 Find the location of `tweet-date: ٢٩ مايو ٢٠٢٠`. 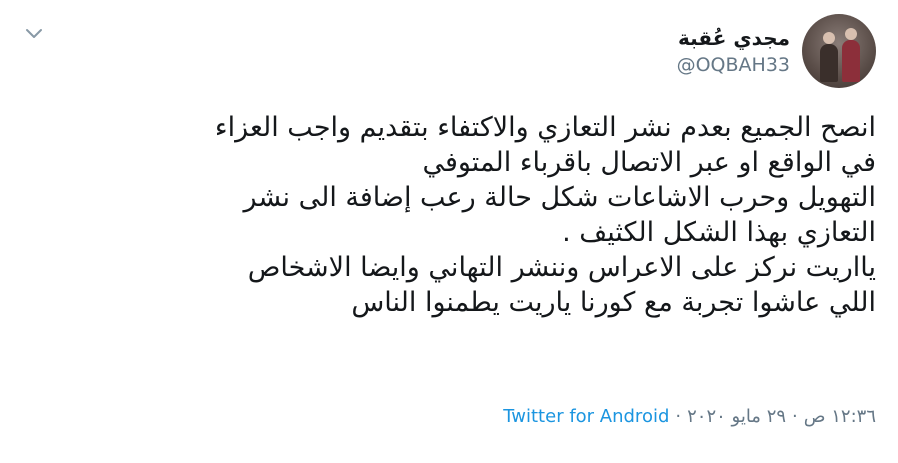

tweet-date: ٢٩ مايو ٢٠٢٠ is located at coordinates (736, 416).